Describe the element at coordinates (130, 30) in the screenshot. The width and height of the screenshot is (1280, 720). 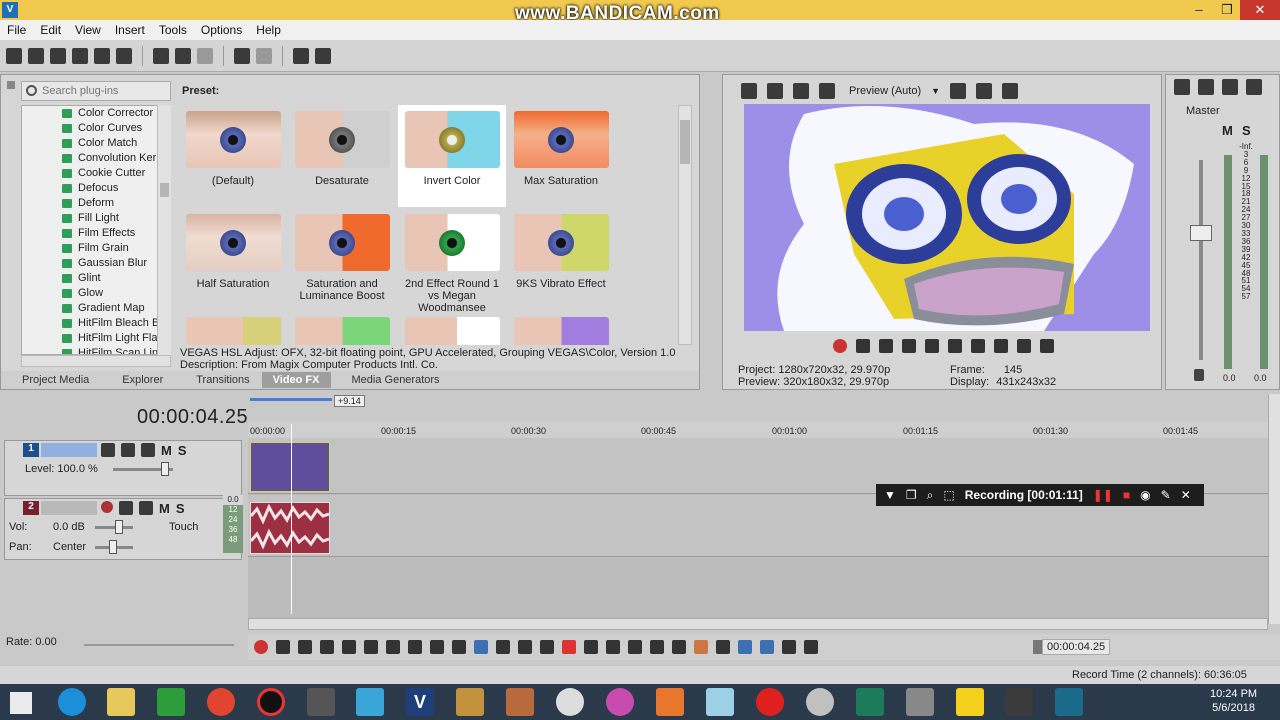
I see `menu-insert: Insert` at that location.